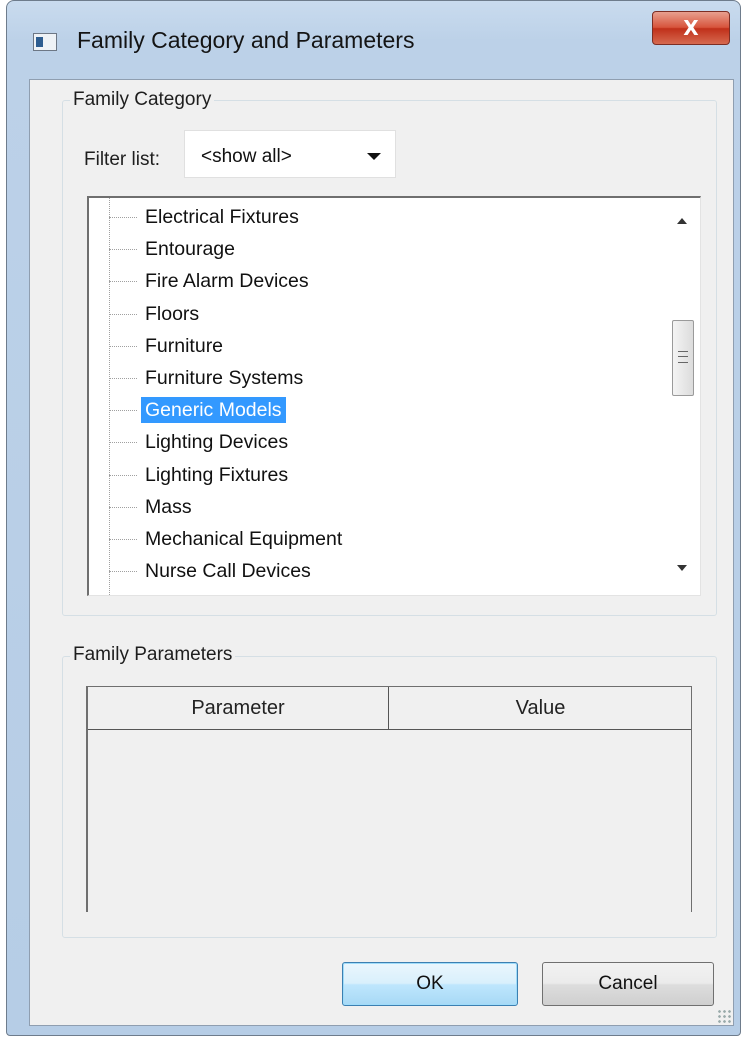 This screenshot has width=741, height=1040. What do you see at coordinates (224, 378) in the screenshot?
I see `tree-item-label: Furniture Systems` at bounding box center [224, 378].